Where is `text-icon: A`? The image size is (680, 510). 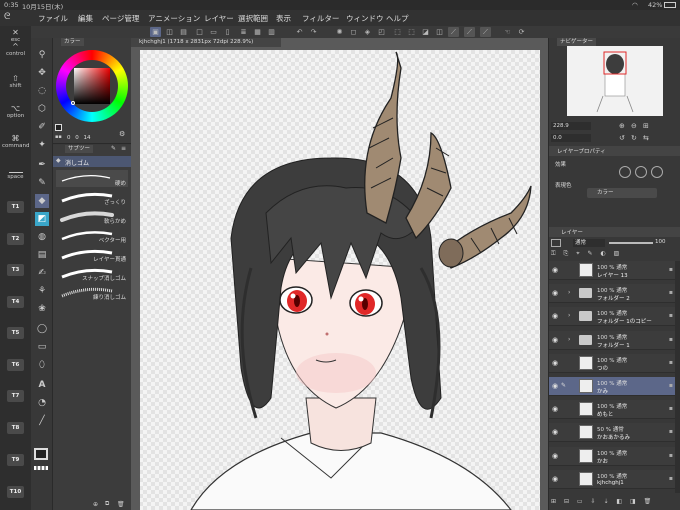
text-icon: A is located at coordinates (42, 385).